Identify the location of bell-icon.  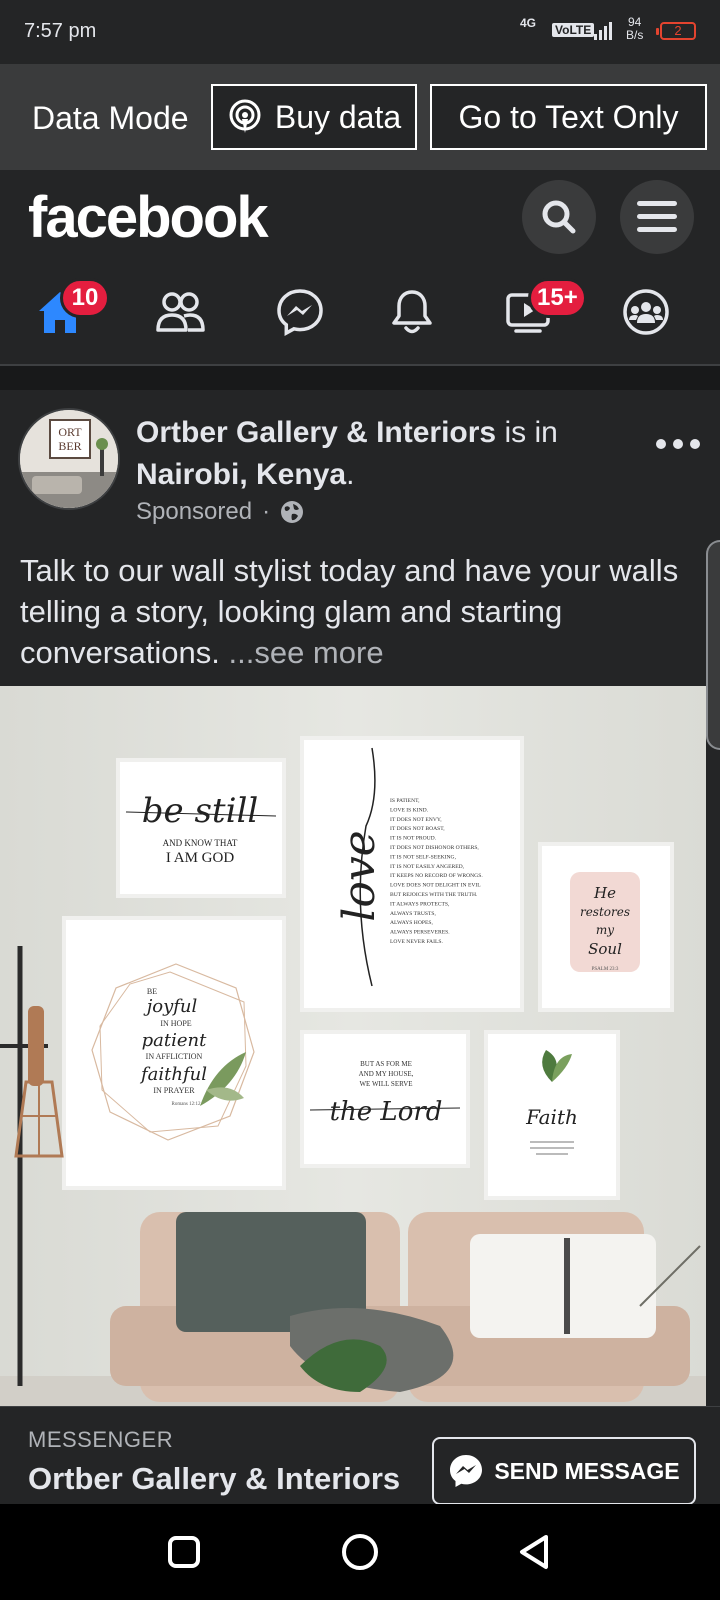
(412, 312).